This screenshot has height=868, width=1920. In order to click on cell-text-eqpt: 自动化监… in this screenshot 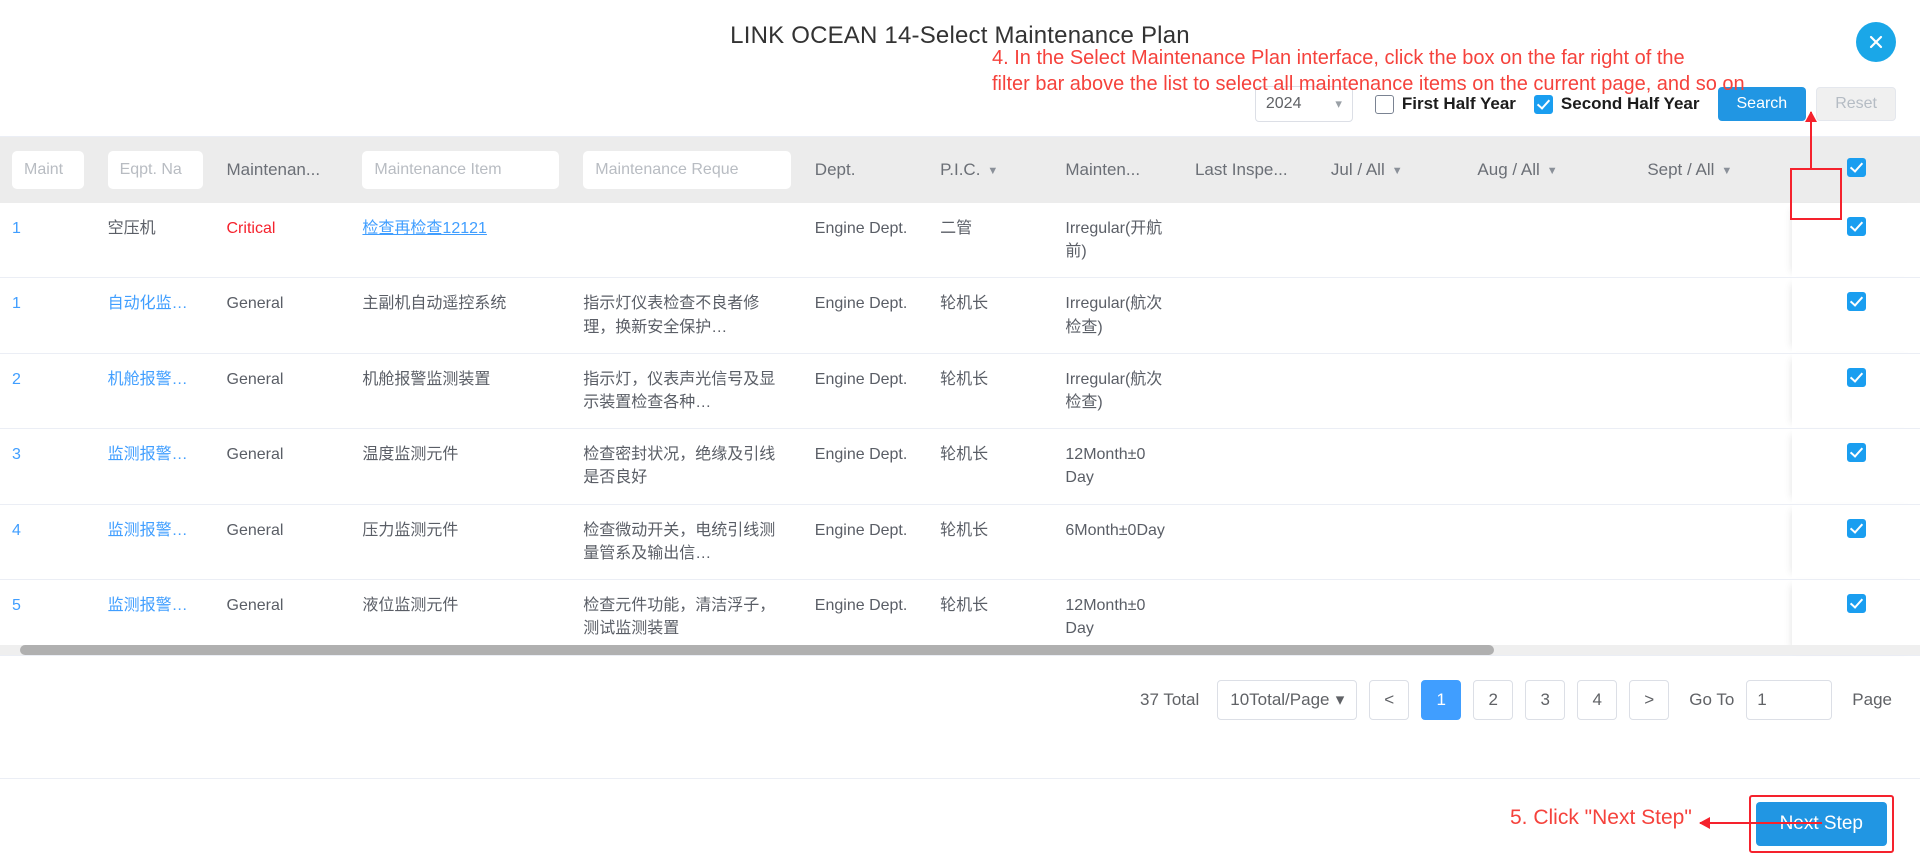, I will do `click(155, 303)`.